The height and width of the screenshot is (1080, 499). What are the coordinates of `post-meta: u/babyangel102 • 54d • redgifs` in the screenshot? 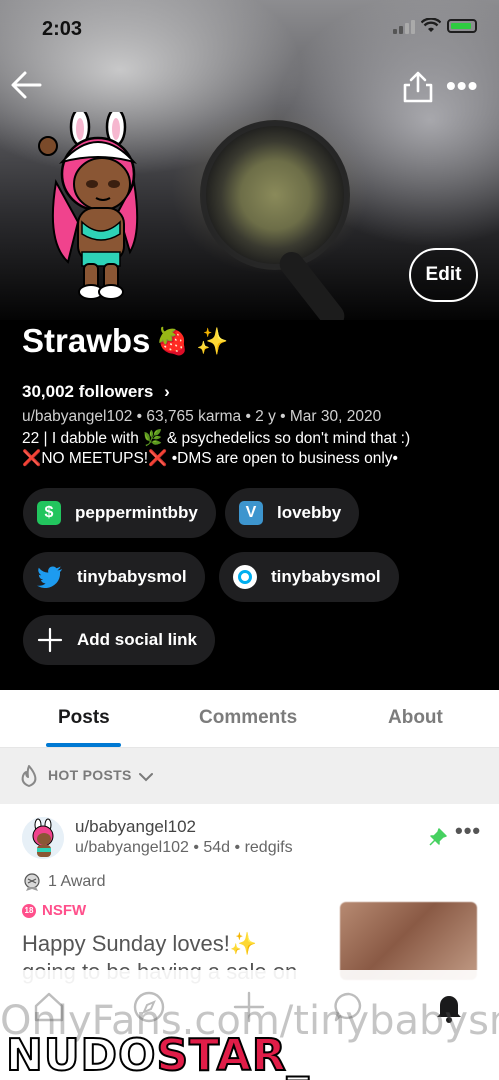 It's located at (184, 847).